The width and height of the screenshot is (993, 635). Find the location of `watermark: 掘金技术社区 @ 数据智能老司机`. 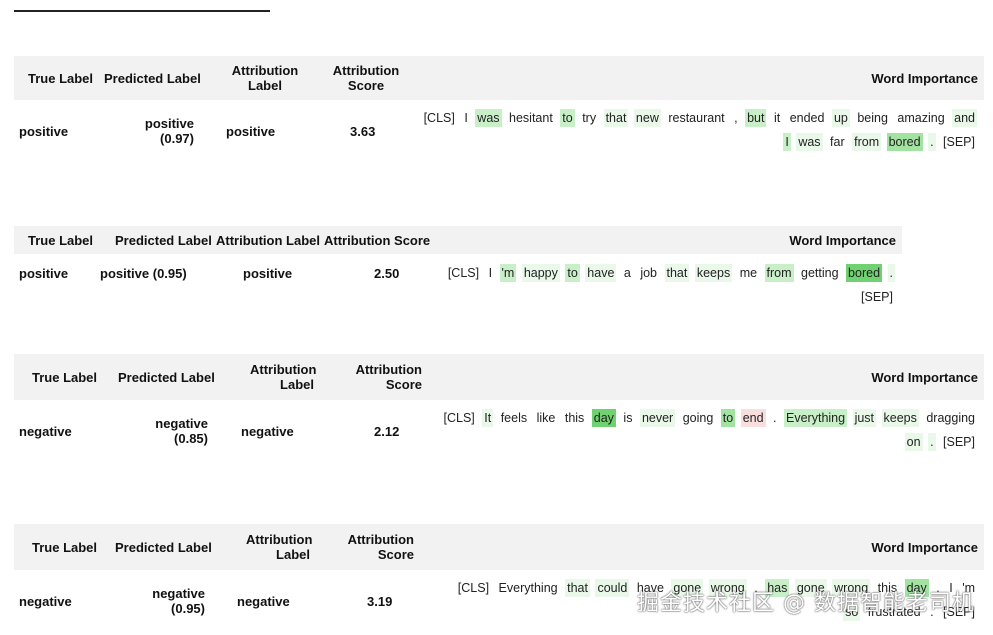

watermark: 掘金技术社区 @ 数据智能老司机 is located at coordinates (806, 603).